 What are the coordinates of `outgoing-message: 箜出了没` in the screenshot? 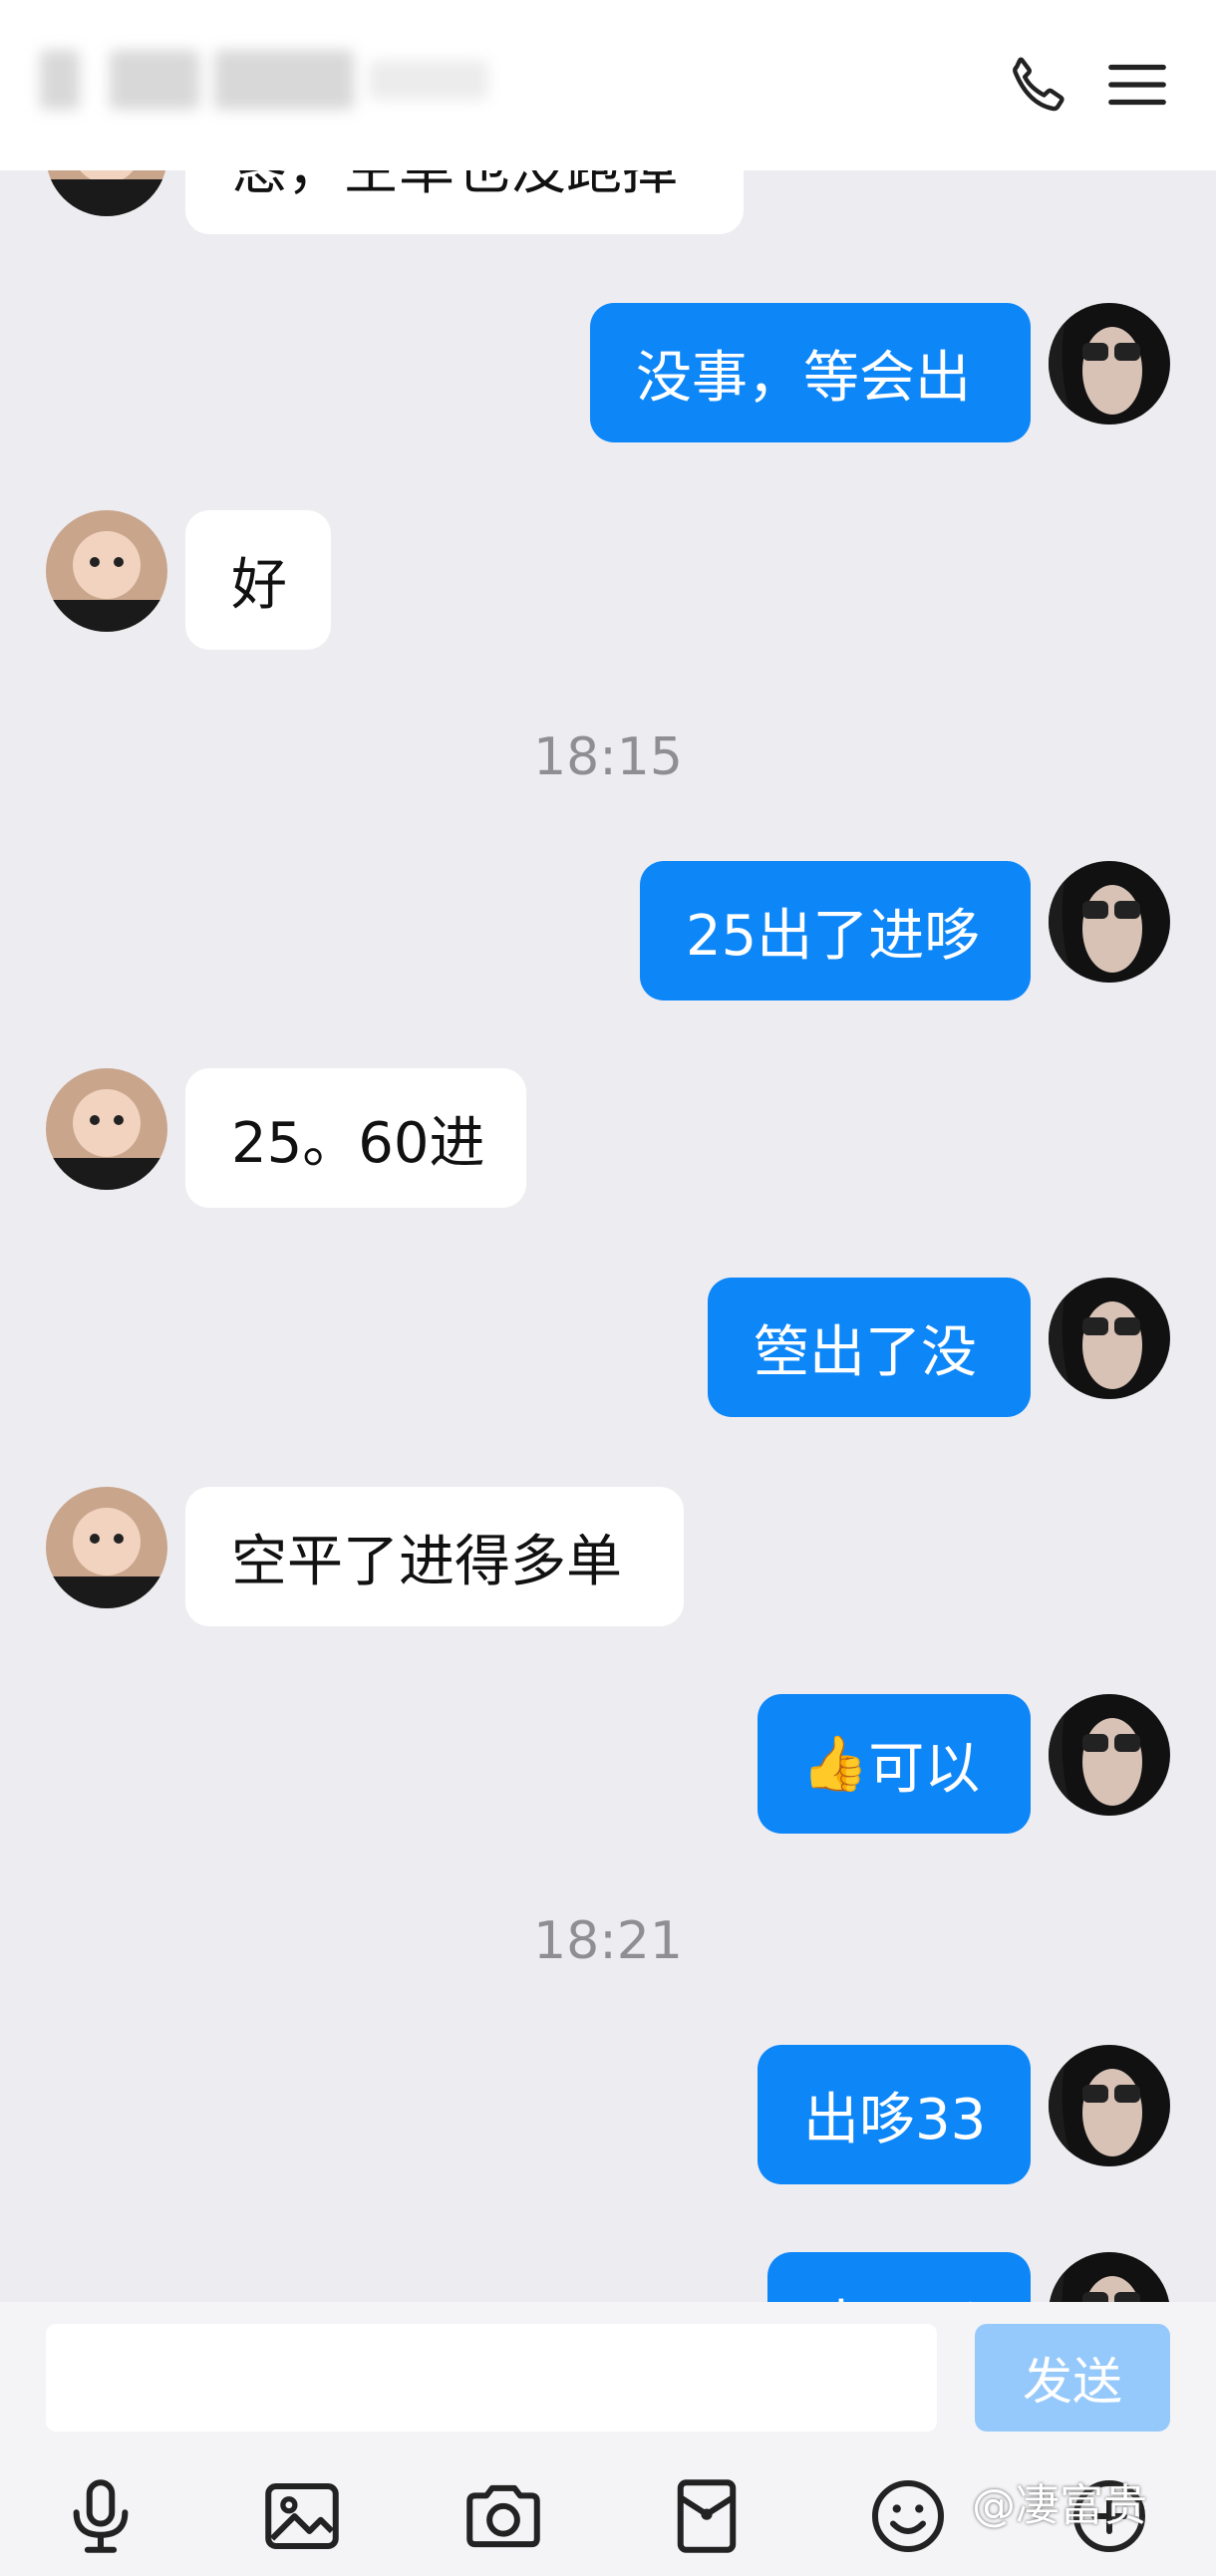 It's located at (870, 1347).